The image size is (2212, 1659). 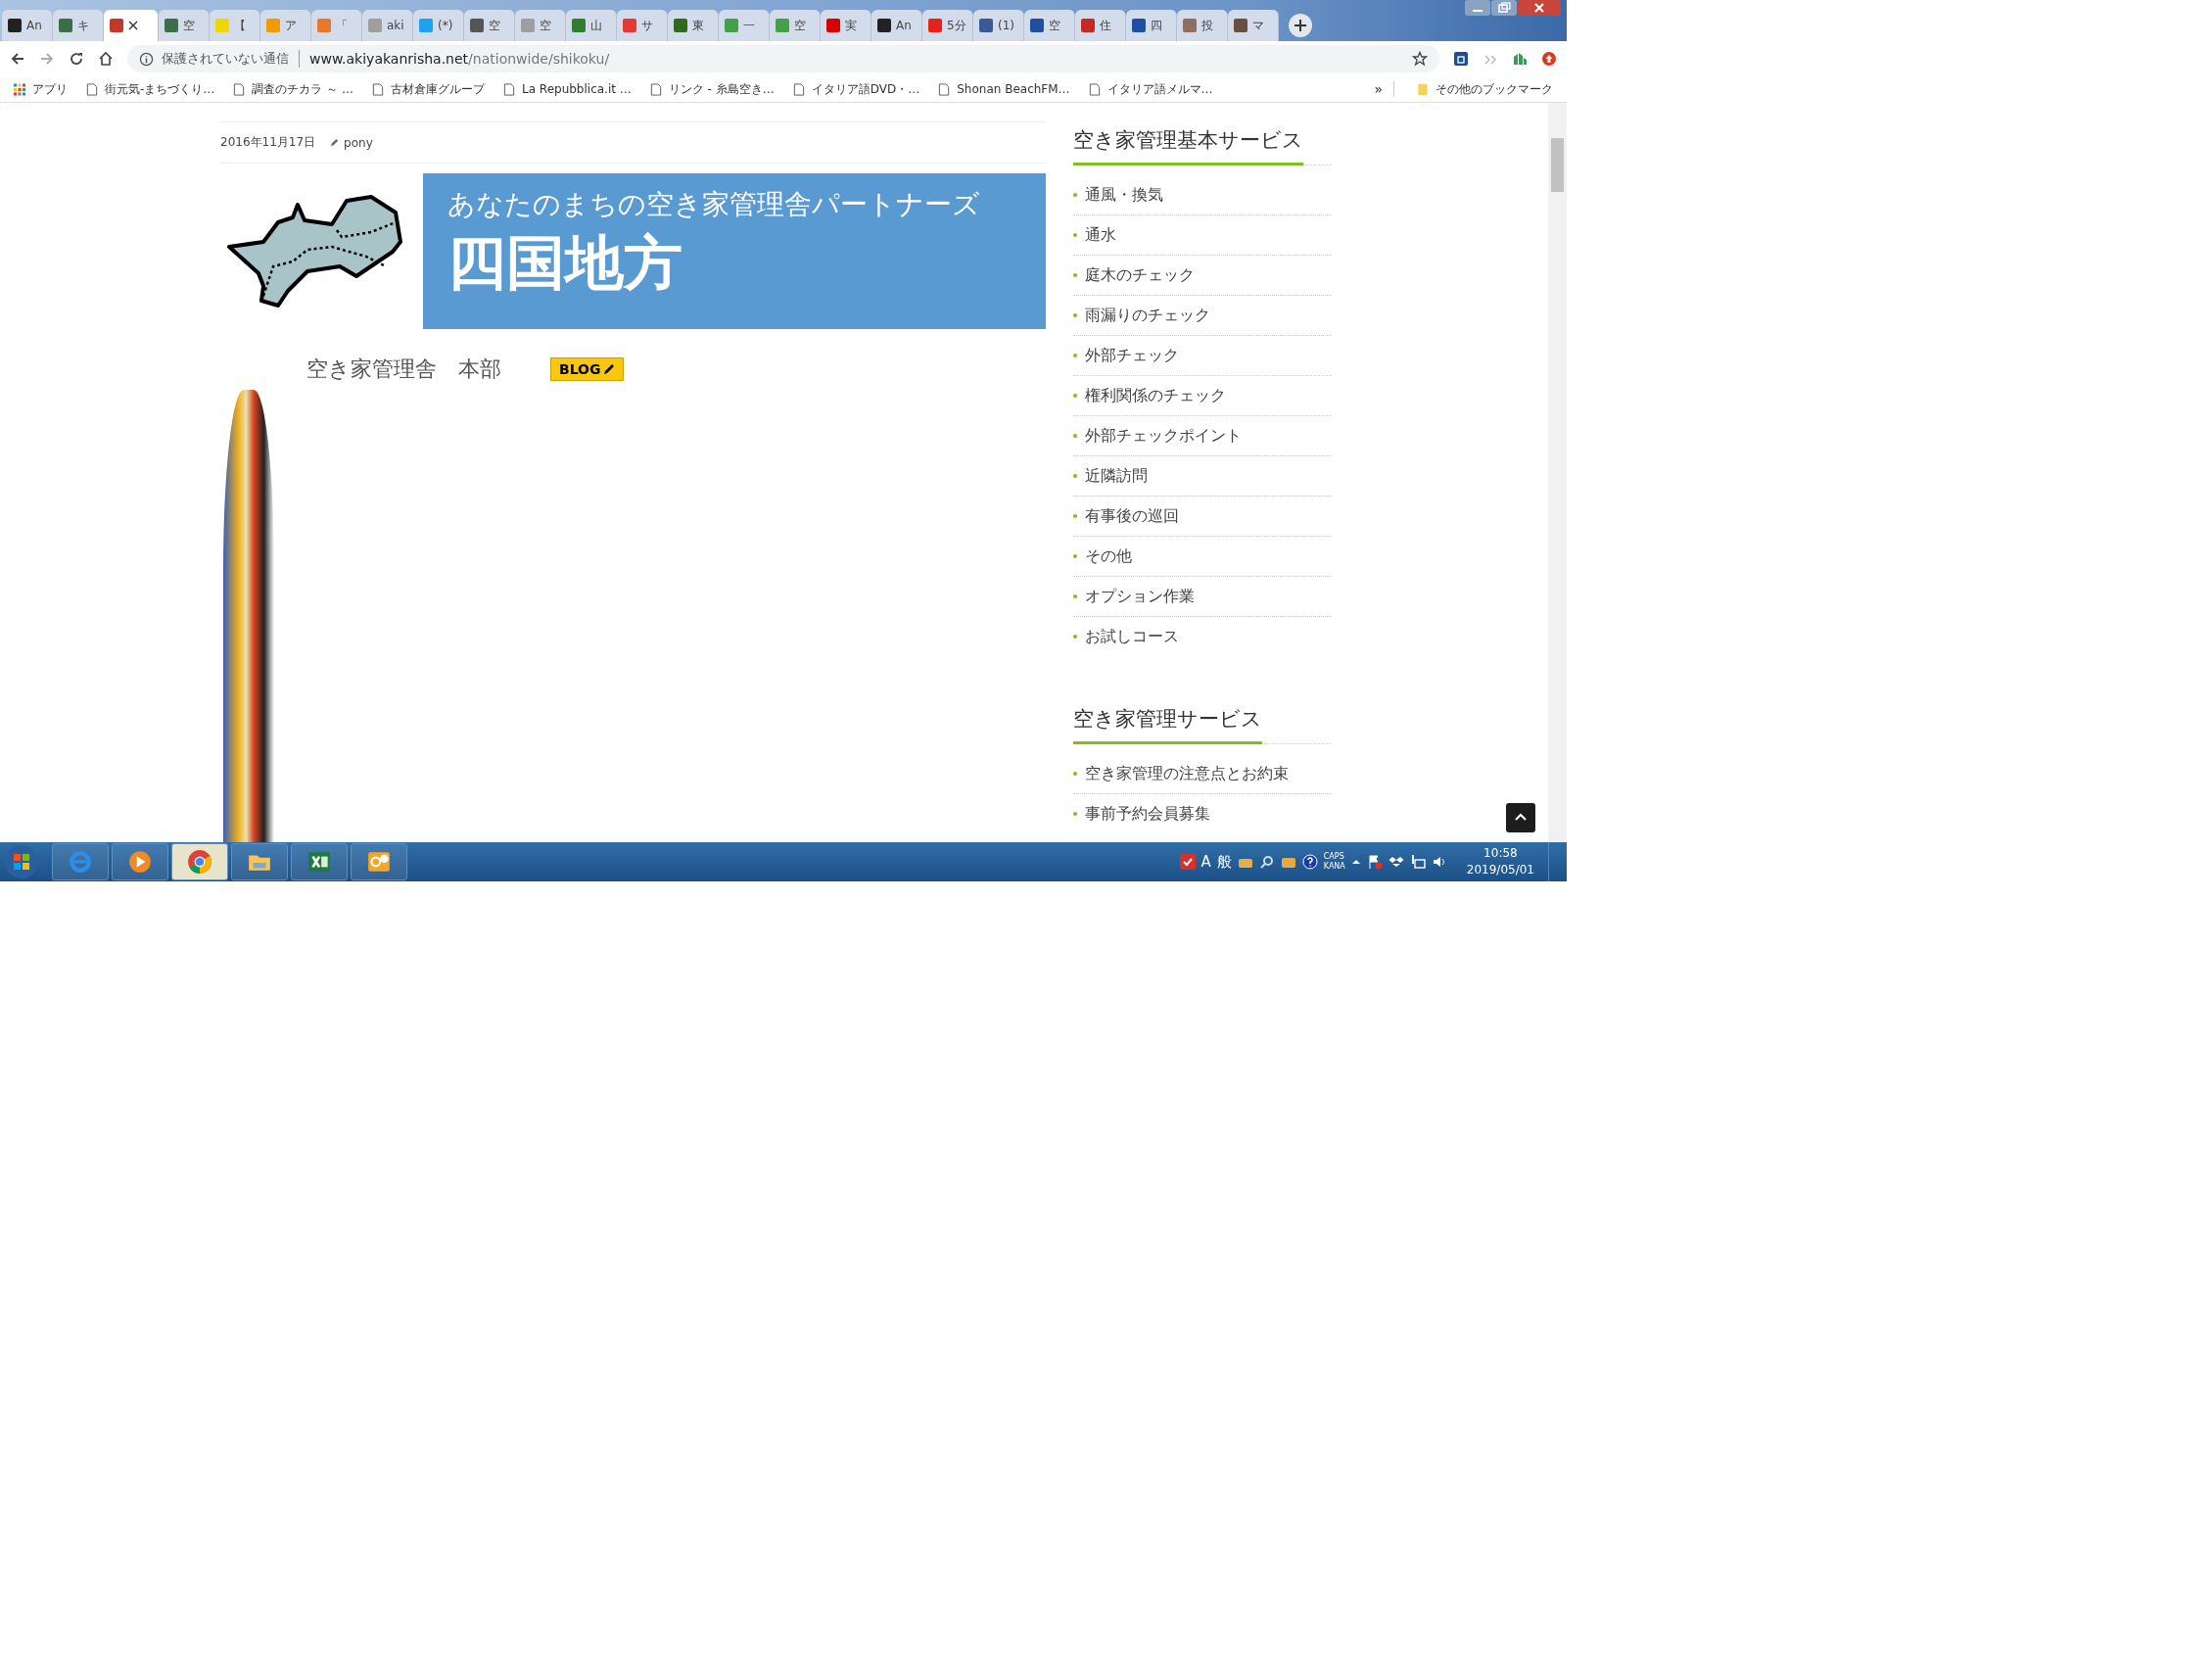 I want to click on browser-tab: 実, so click(x=846, y=25).